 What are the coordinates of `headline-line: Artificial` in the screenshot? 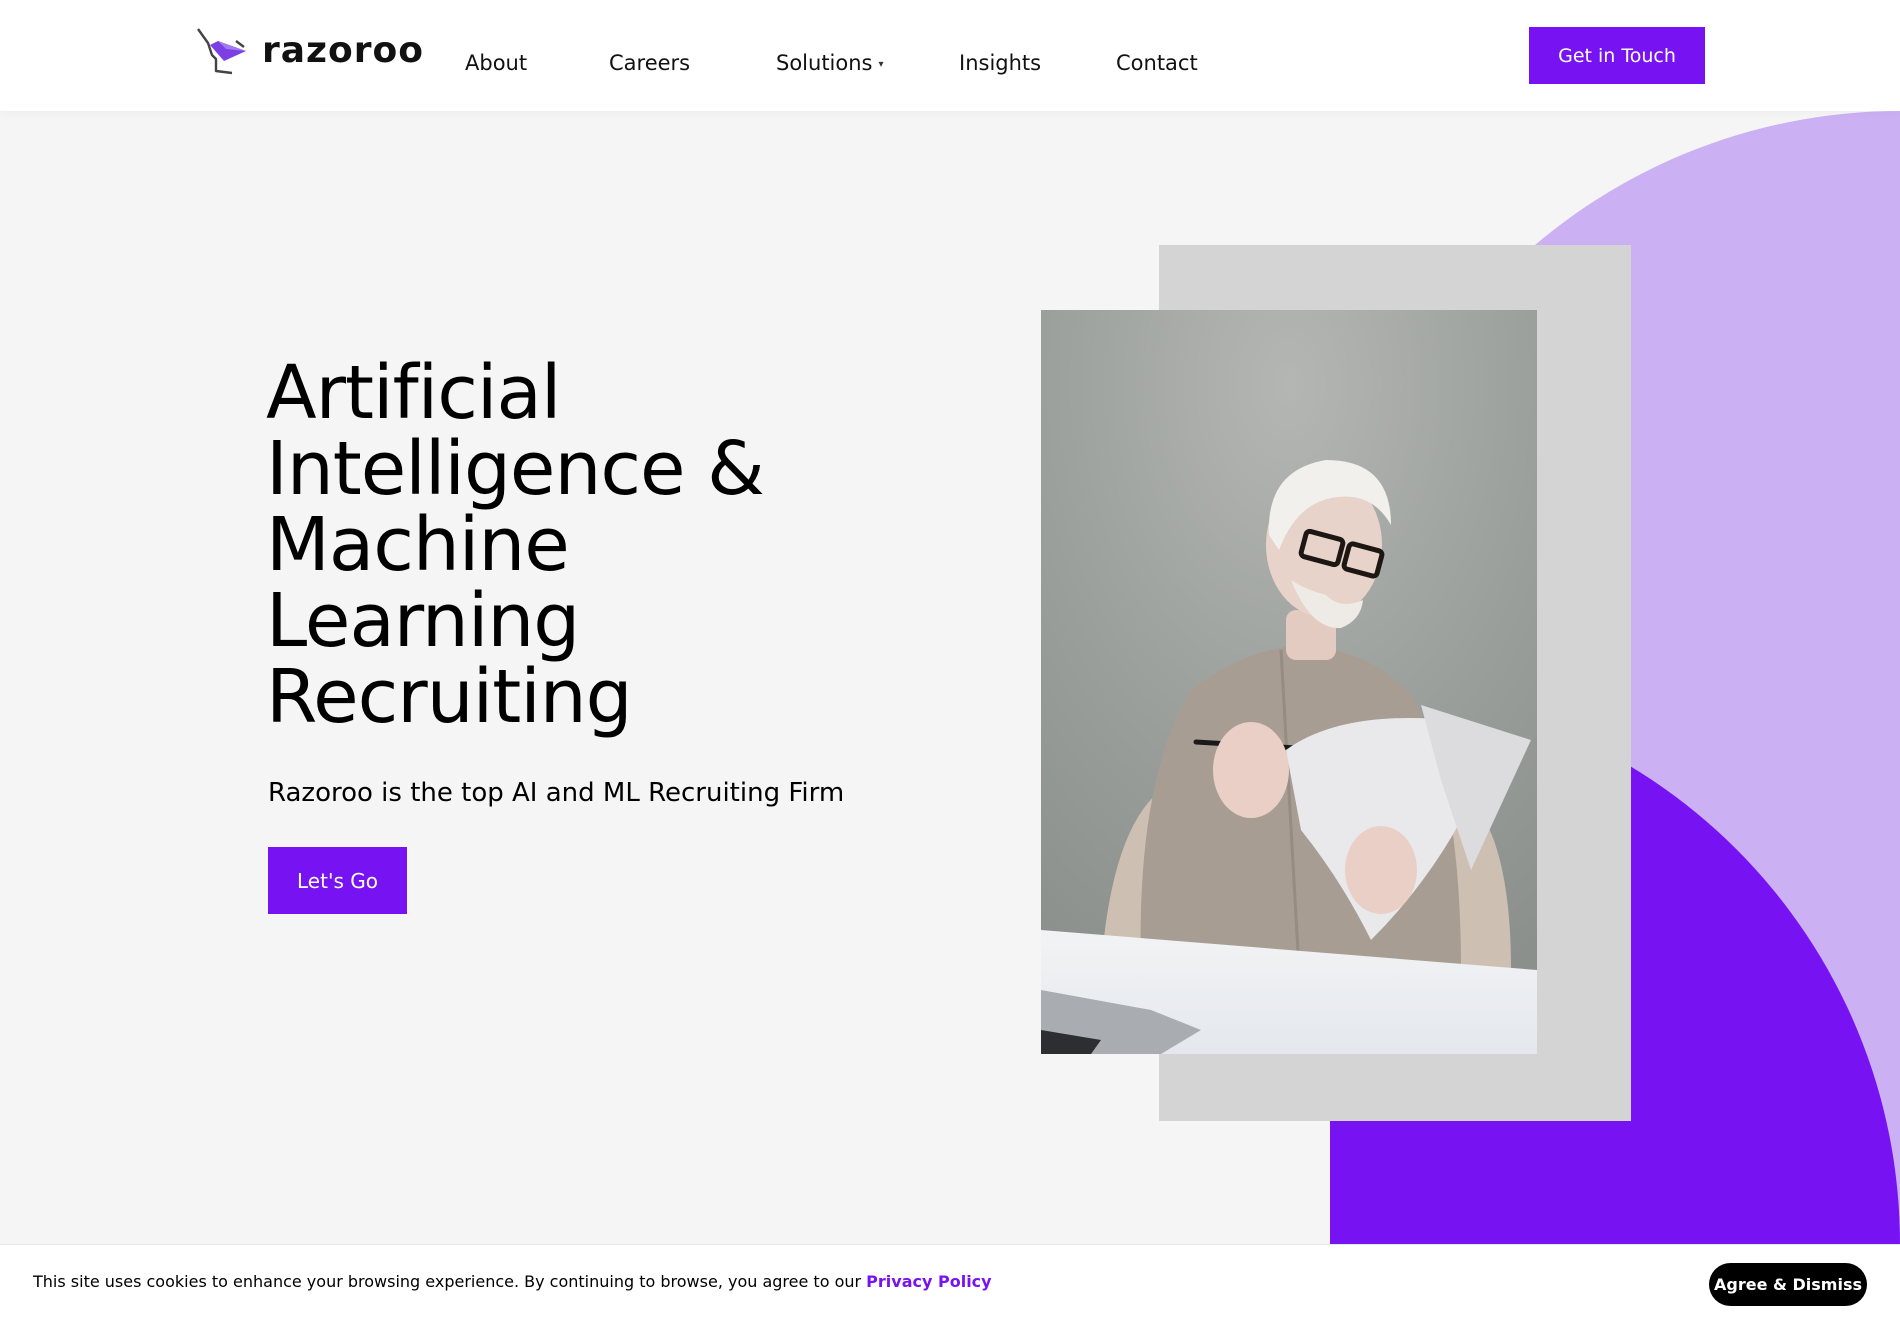 It's located at (413, 393).